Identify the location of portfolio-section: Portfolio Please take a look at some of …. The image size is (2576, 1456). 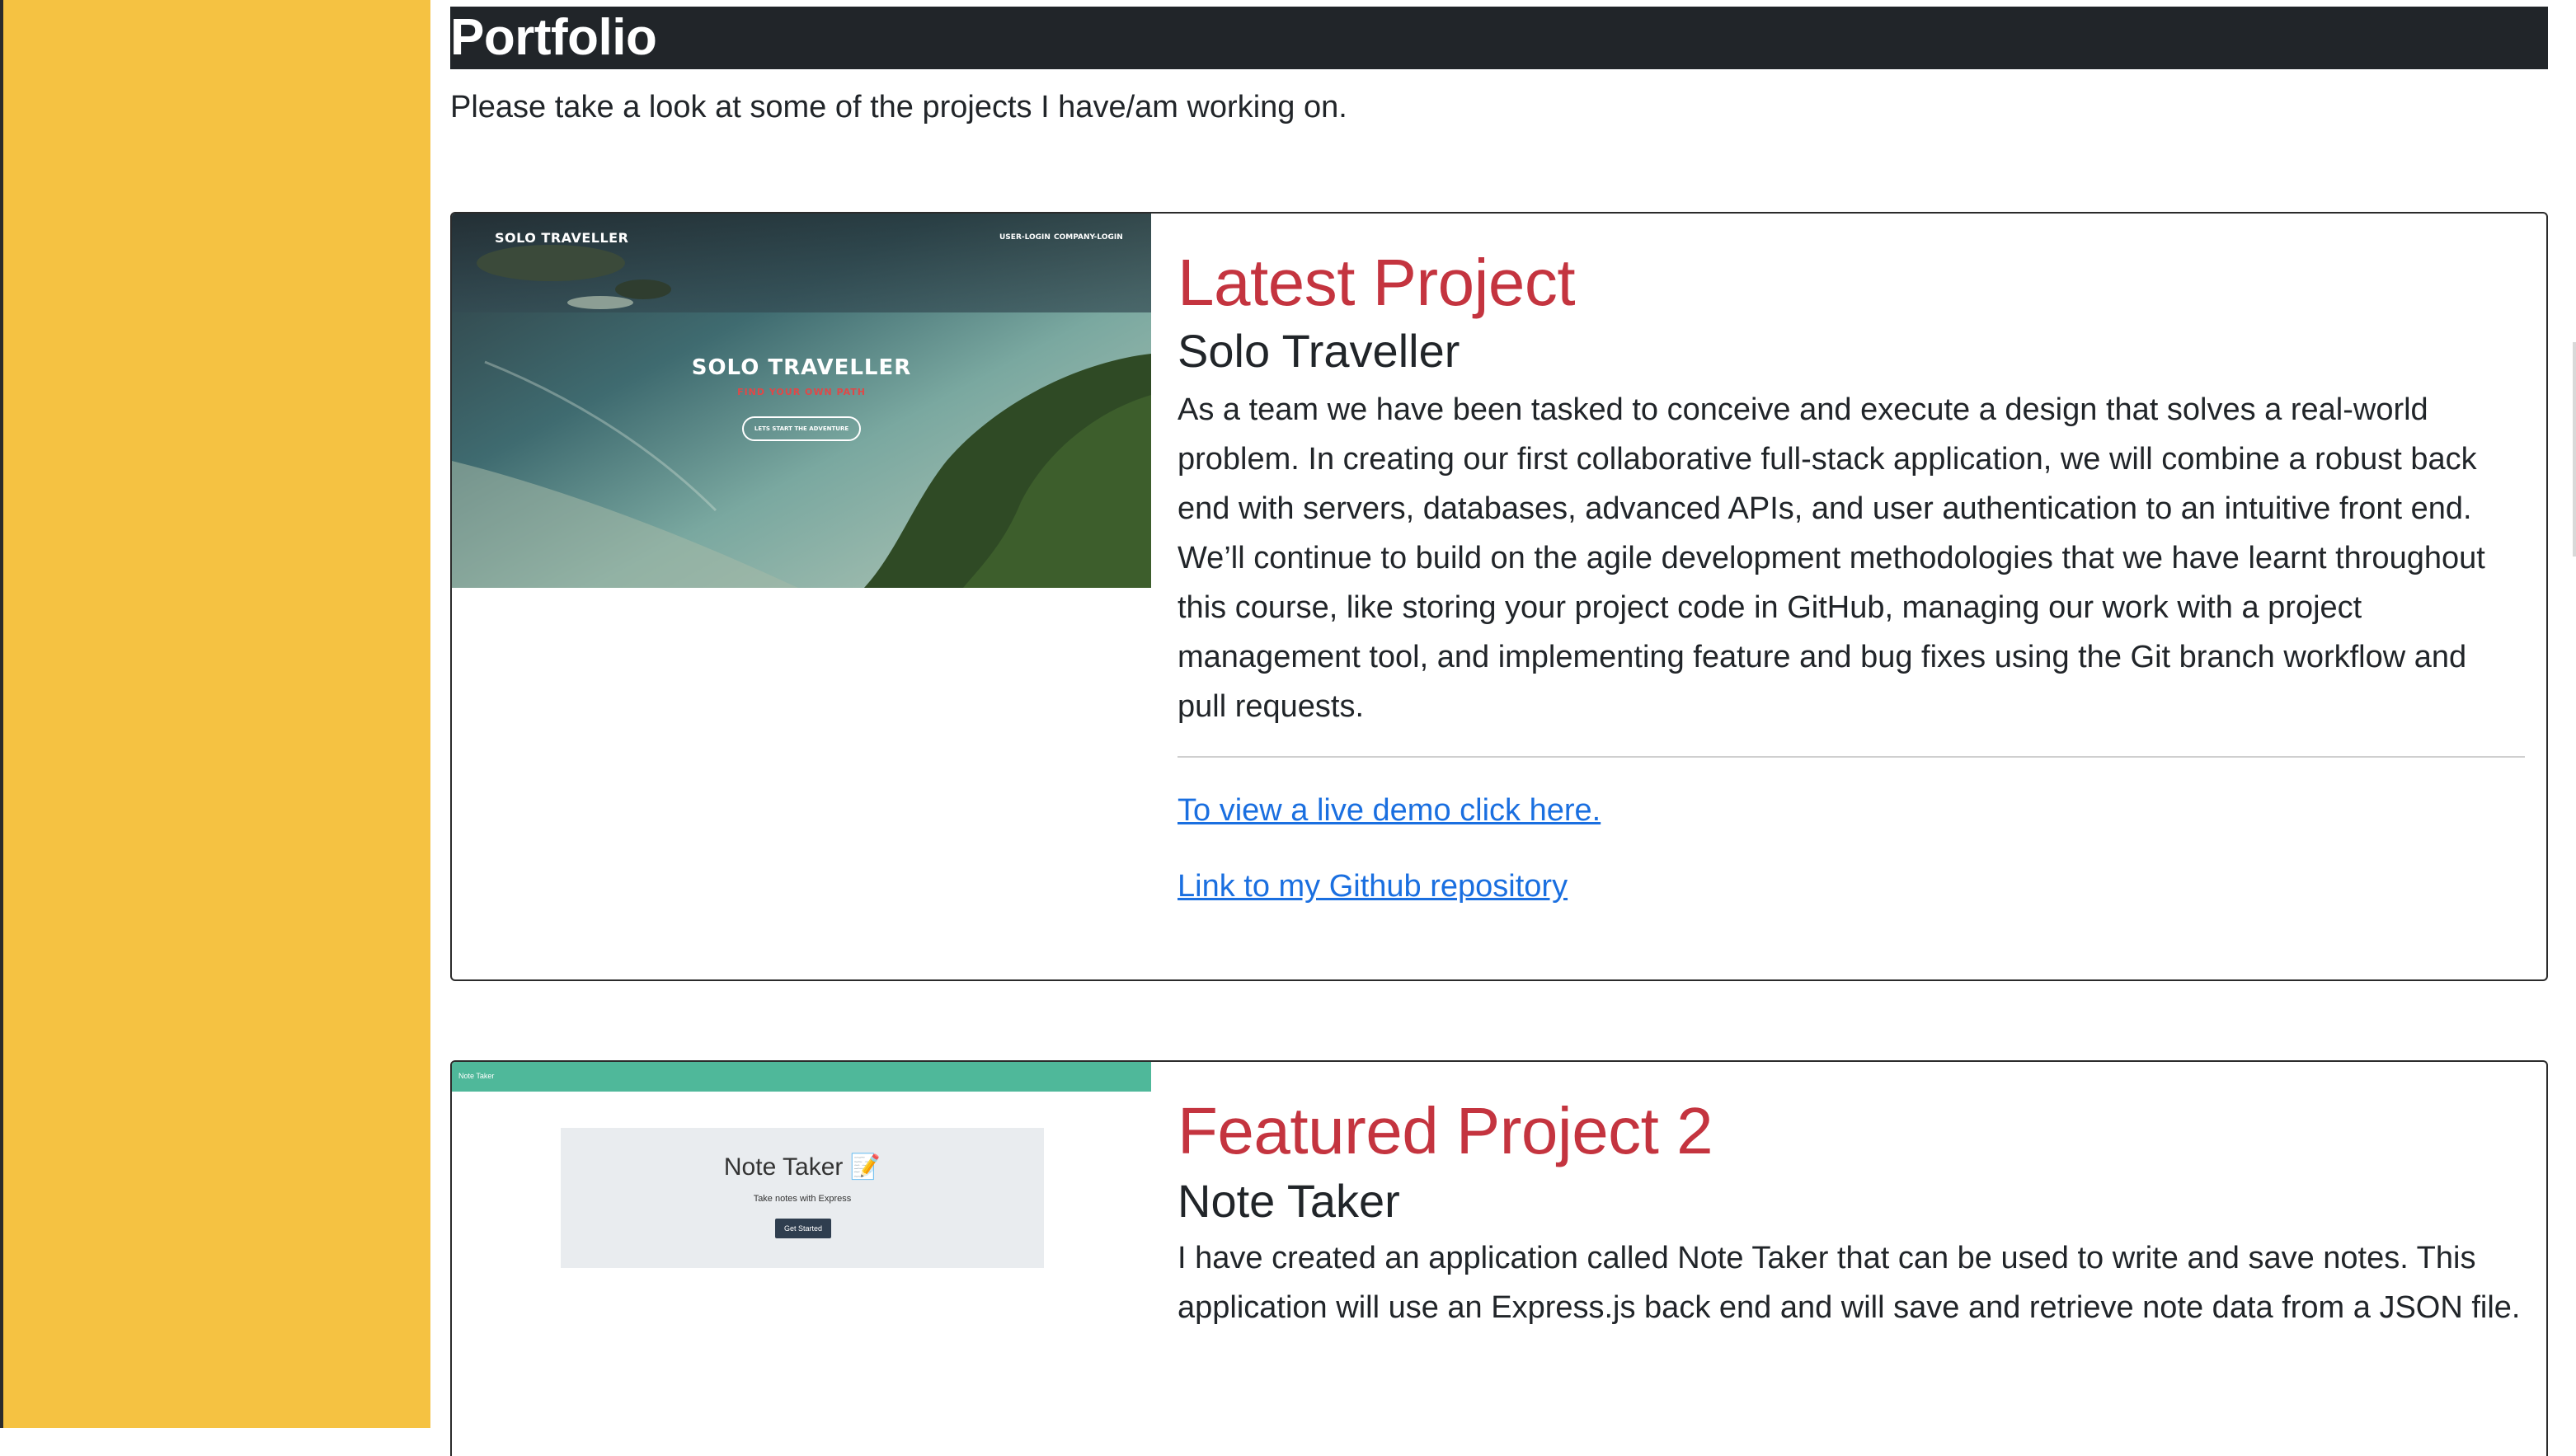
(1499, 67).